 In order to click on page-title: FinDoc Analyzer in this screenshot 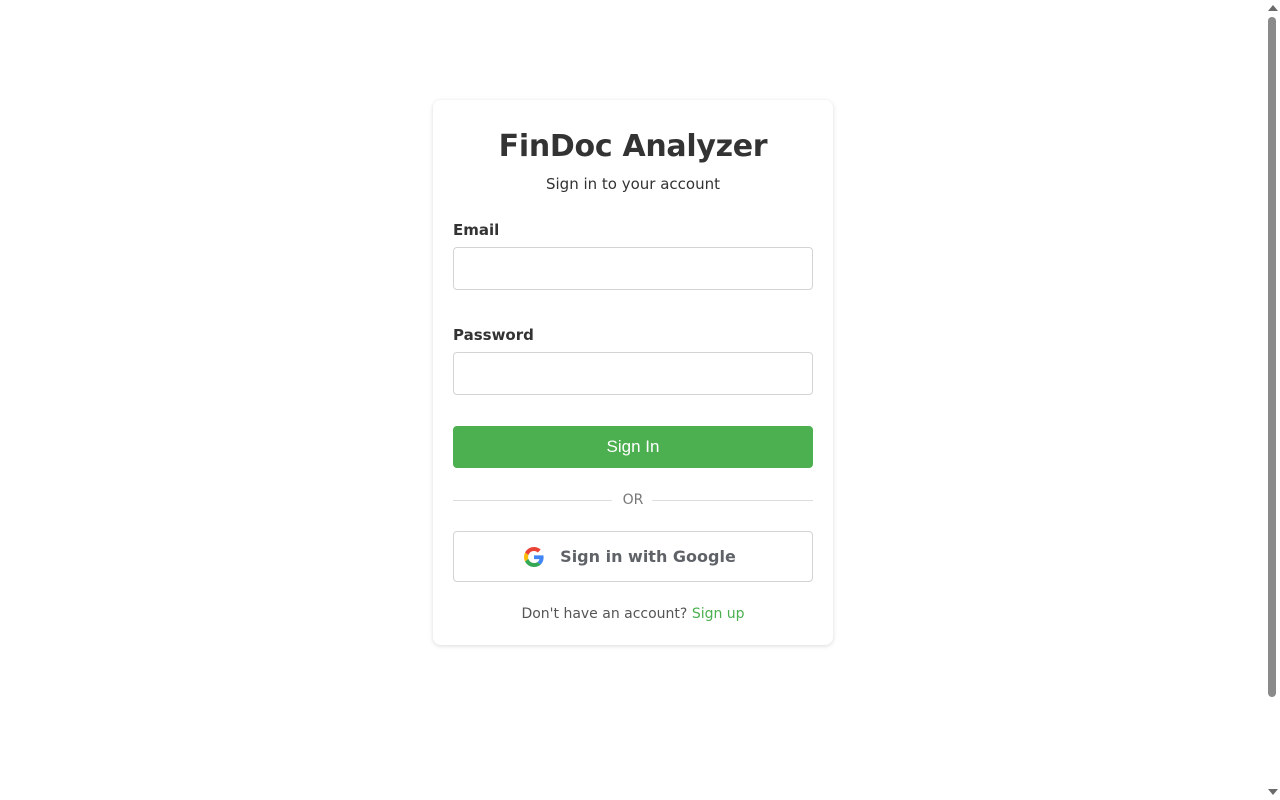, I will do `click(633, 146)`.